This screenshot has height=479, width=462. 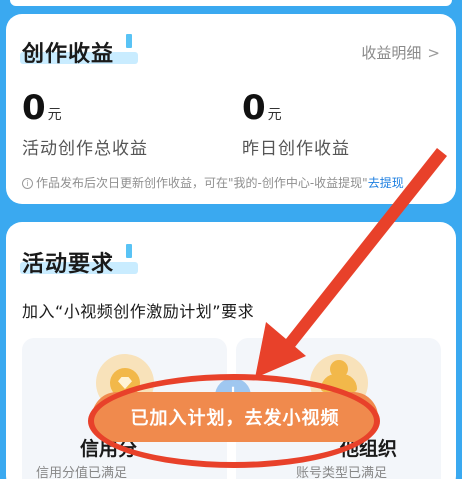 What do you see at coordinates (231, 3) in the screenshot?
I see `previous-card-edge` at bounding box center [231, 3].